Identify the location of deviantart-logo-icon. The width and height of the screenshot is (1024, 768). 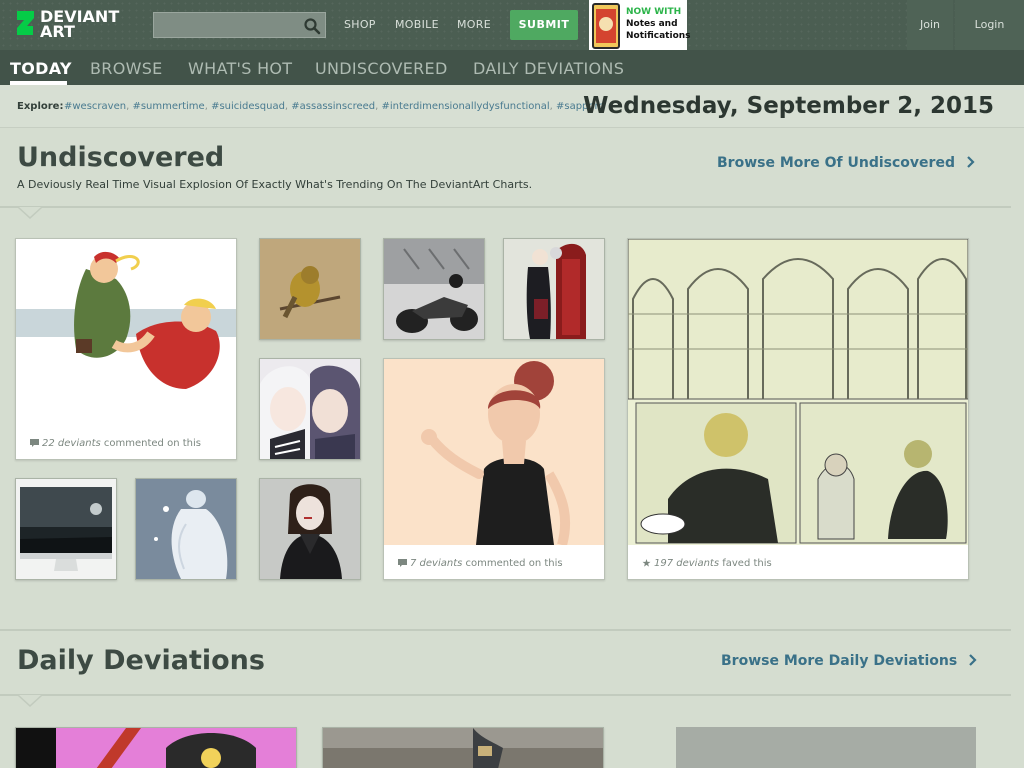
(25, 23).